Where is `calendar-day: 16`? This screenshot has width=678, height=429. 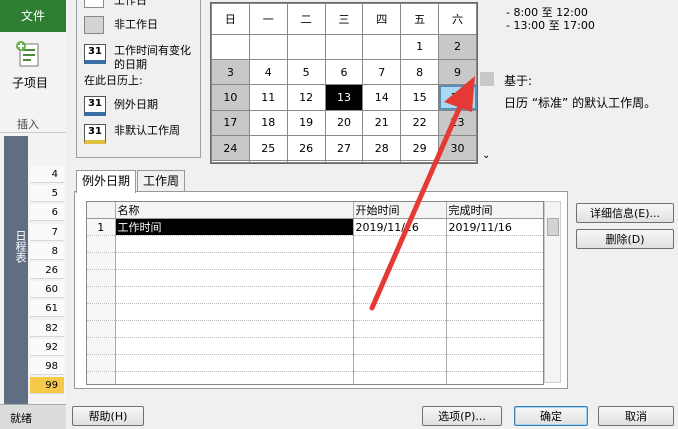 calendar-day: 16 is located at coordinates (457, 97).